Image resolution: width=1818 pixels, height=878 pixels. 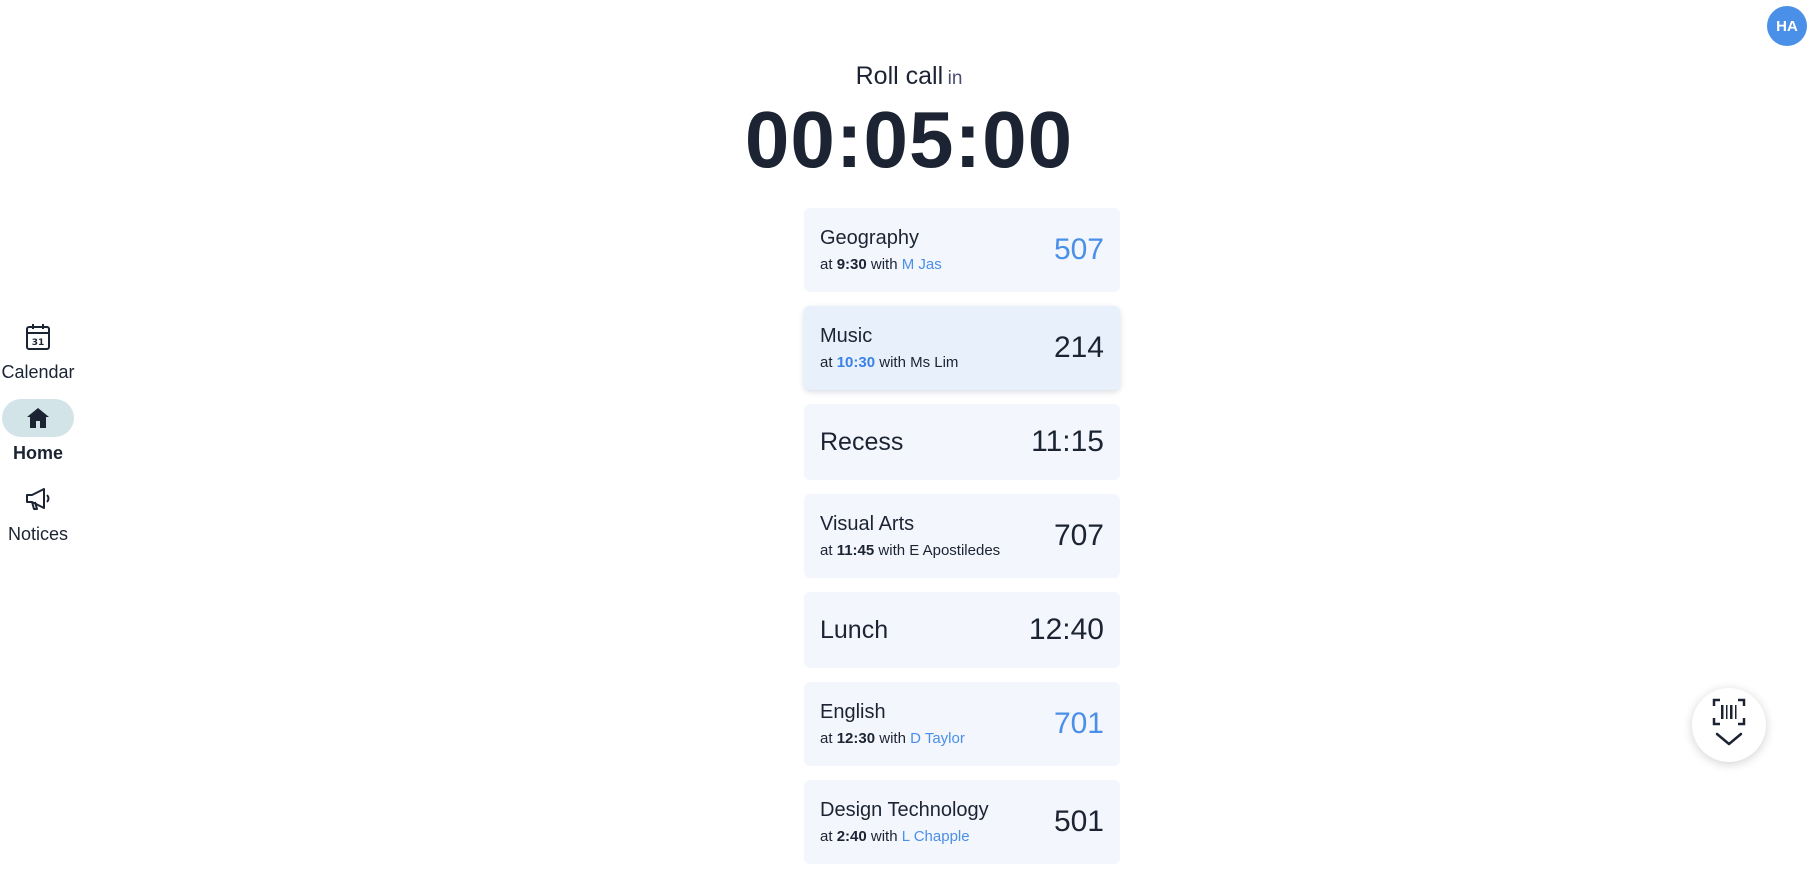 What do you see at coordinates (955, 550) in the screenshot?
I see `teacher-name: E Apostiledes` at bounding box center [955, 550].